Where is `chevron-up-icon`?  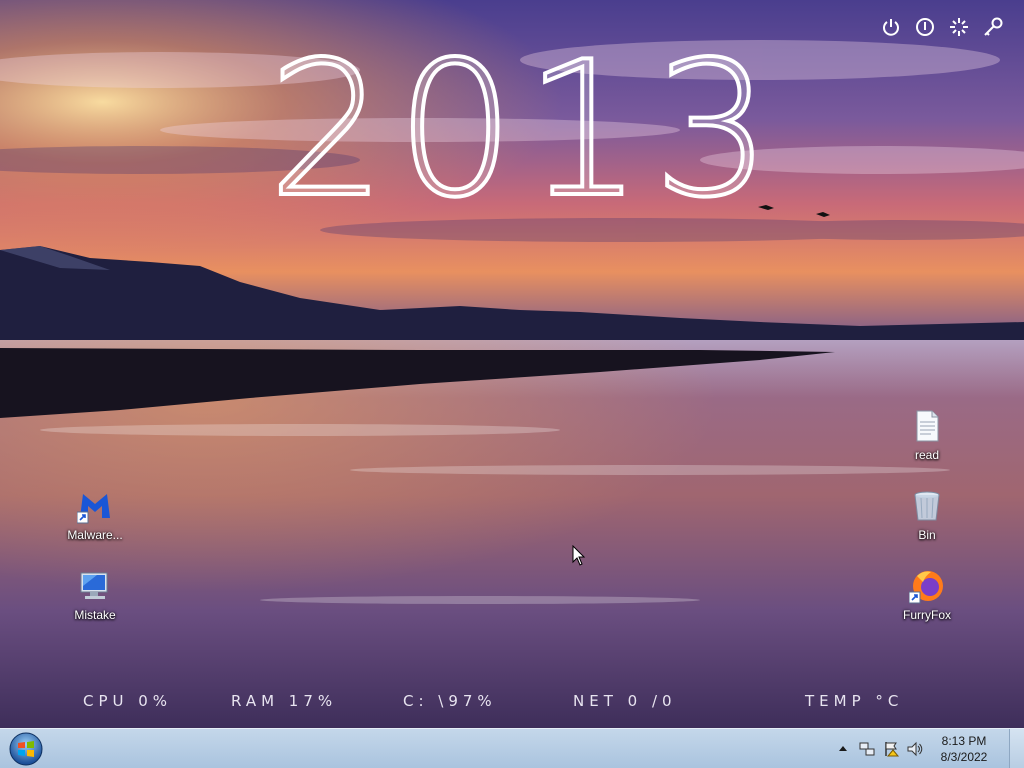
chevron-up-icon is located at coordinates (843, 749).